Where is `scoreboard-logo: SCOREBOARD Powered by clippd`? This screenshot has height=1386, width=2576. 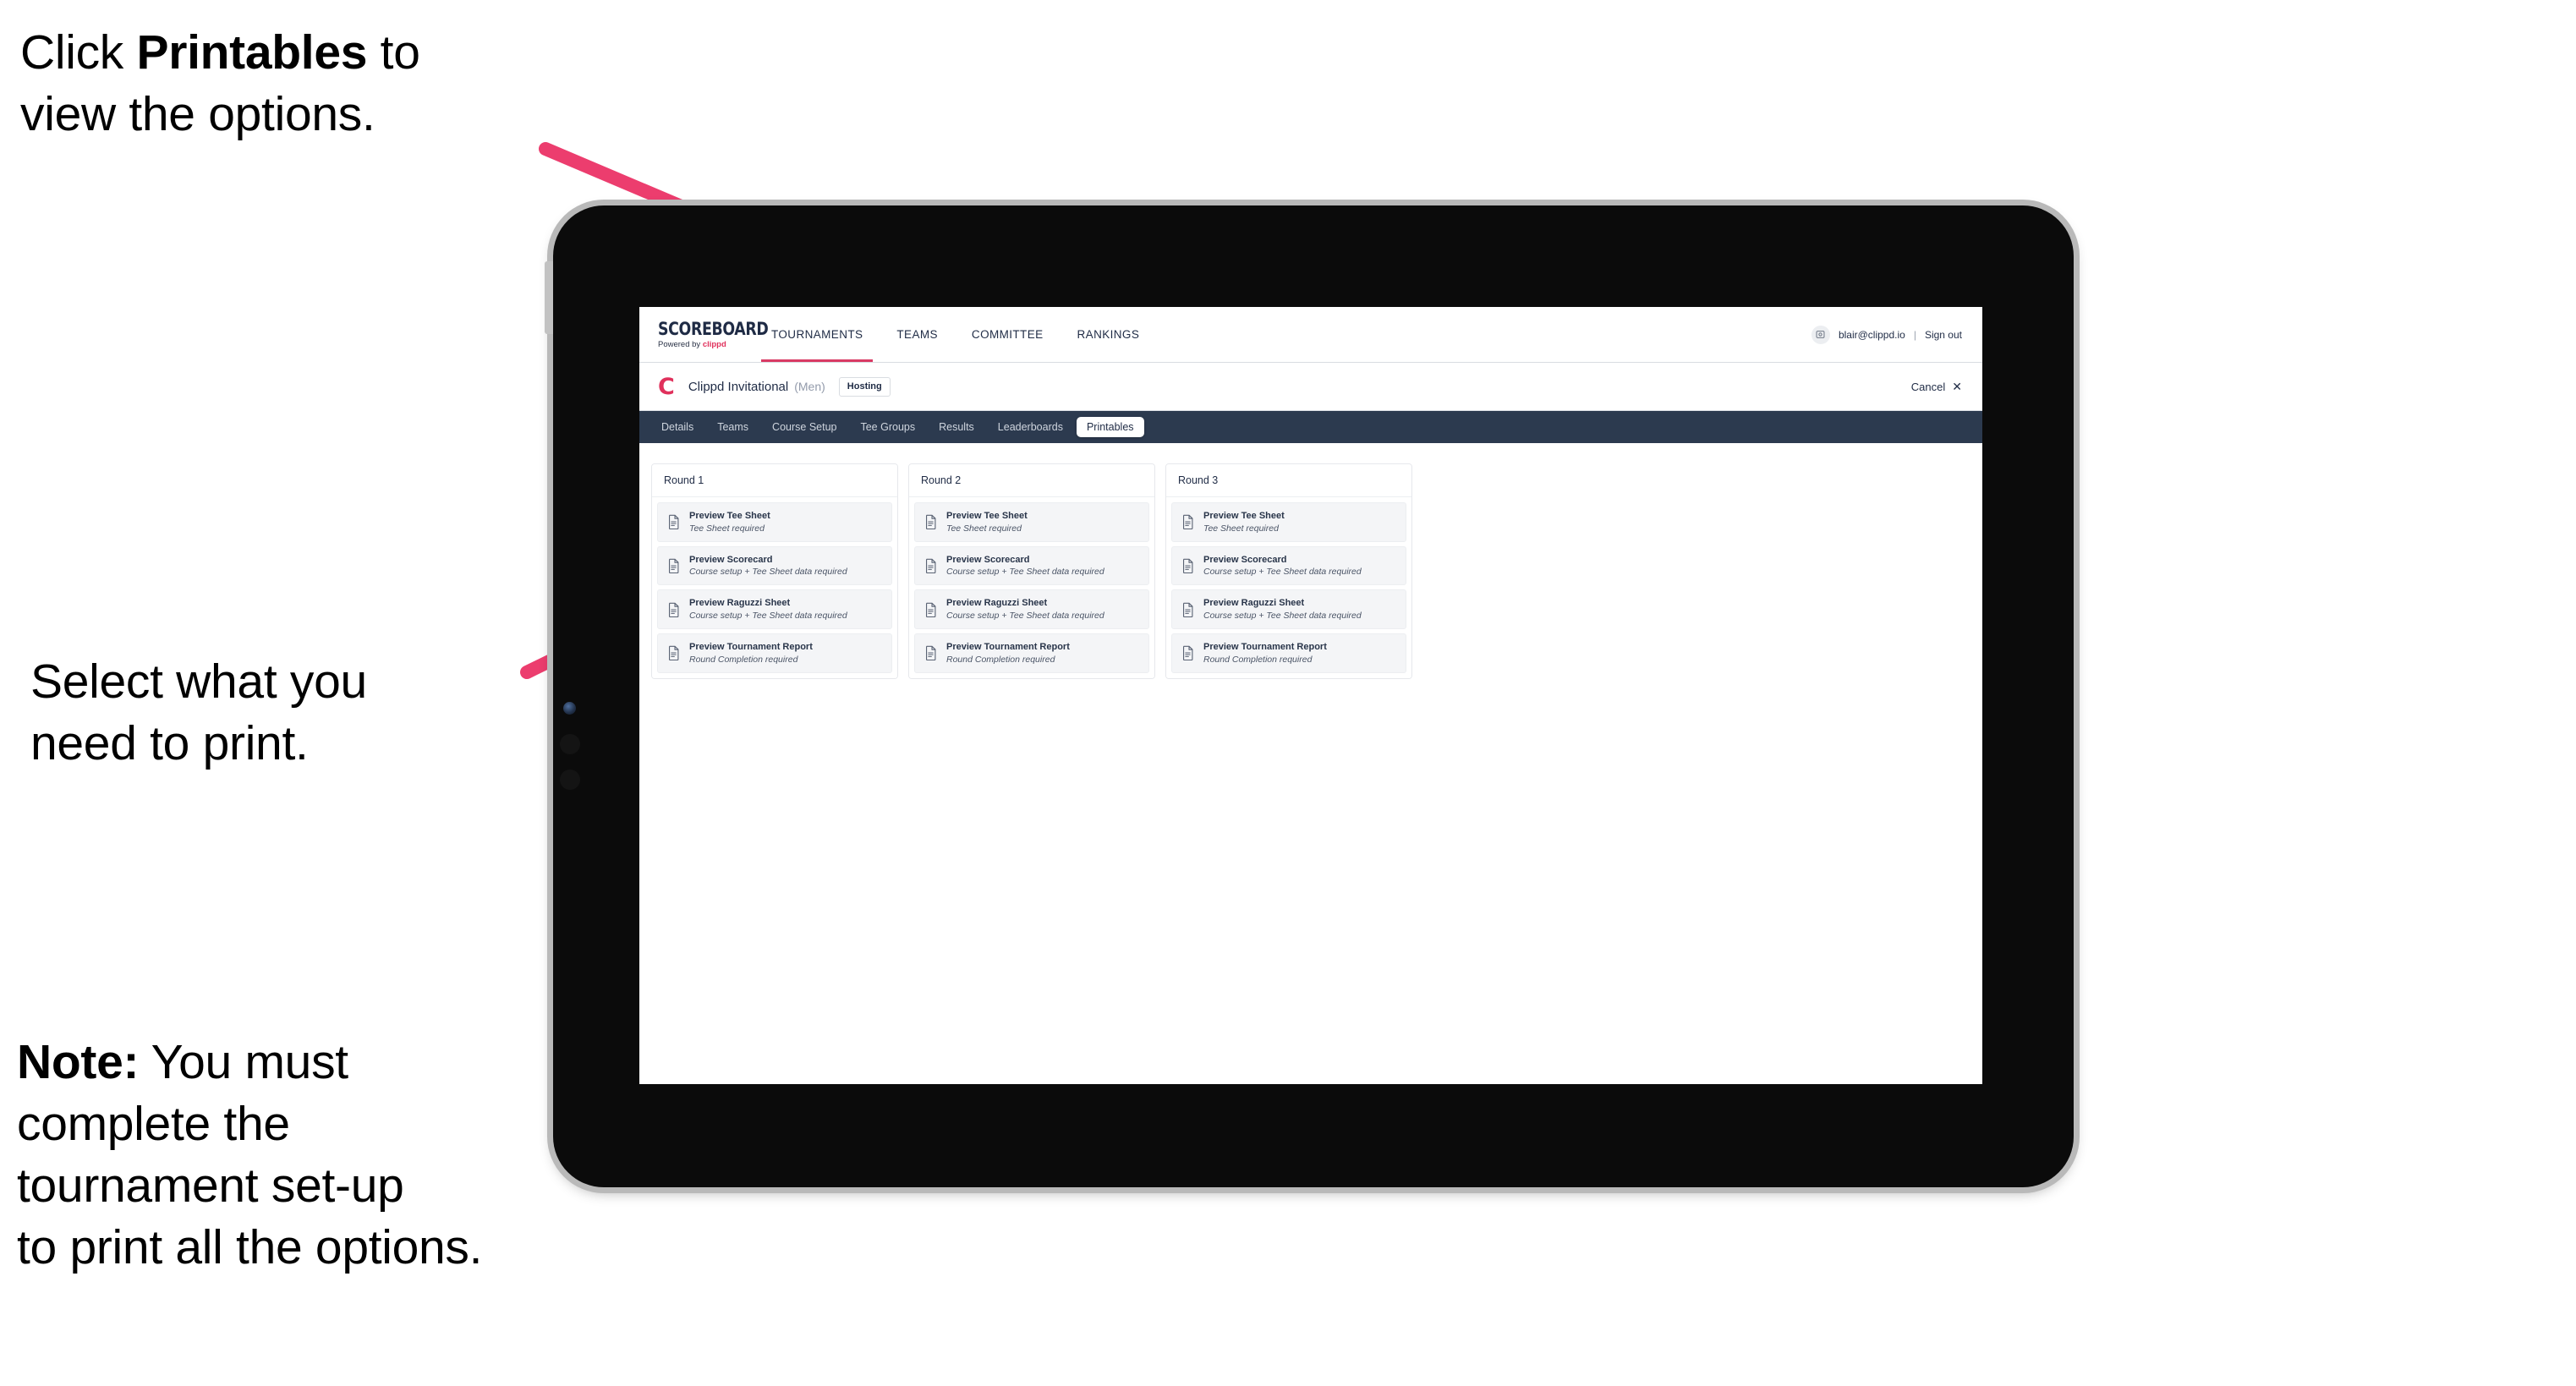 scoreboard-logo: SCOREBOARD Powered by clippd is located at coordinates (704, 334).